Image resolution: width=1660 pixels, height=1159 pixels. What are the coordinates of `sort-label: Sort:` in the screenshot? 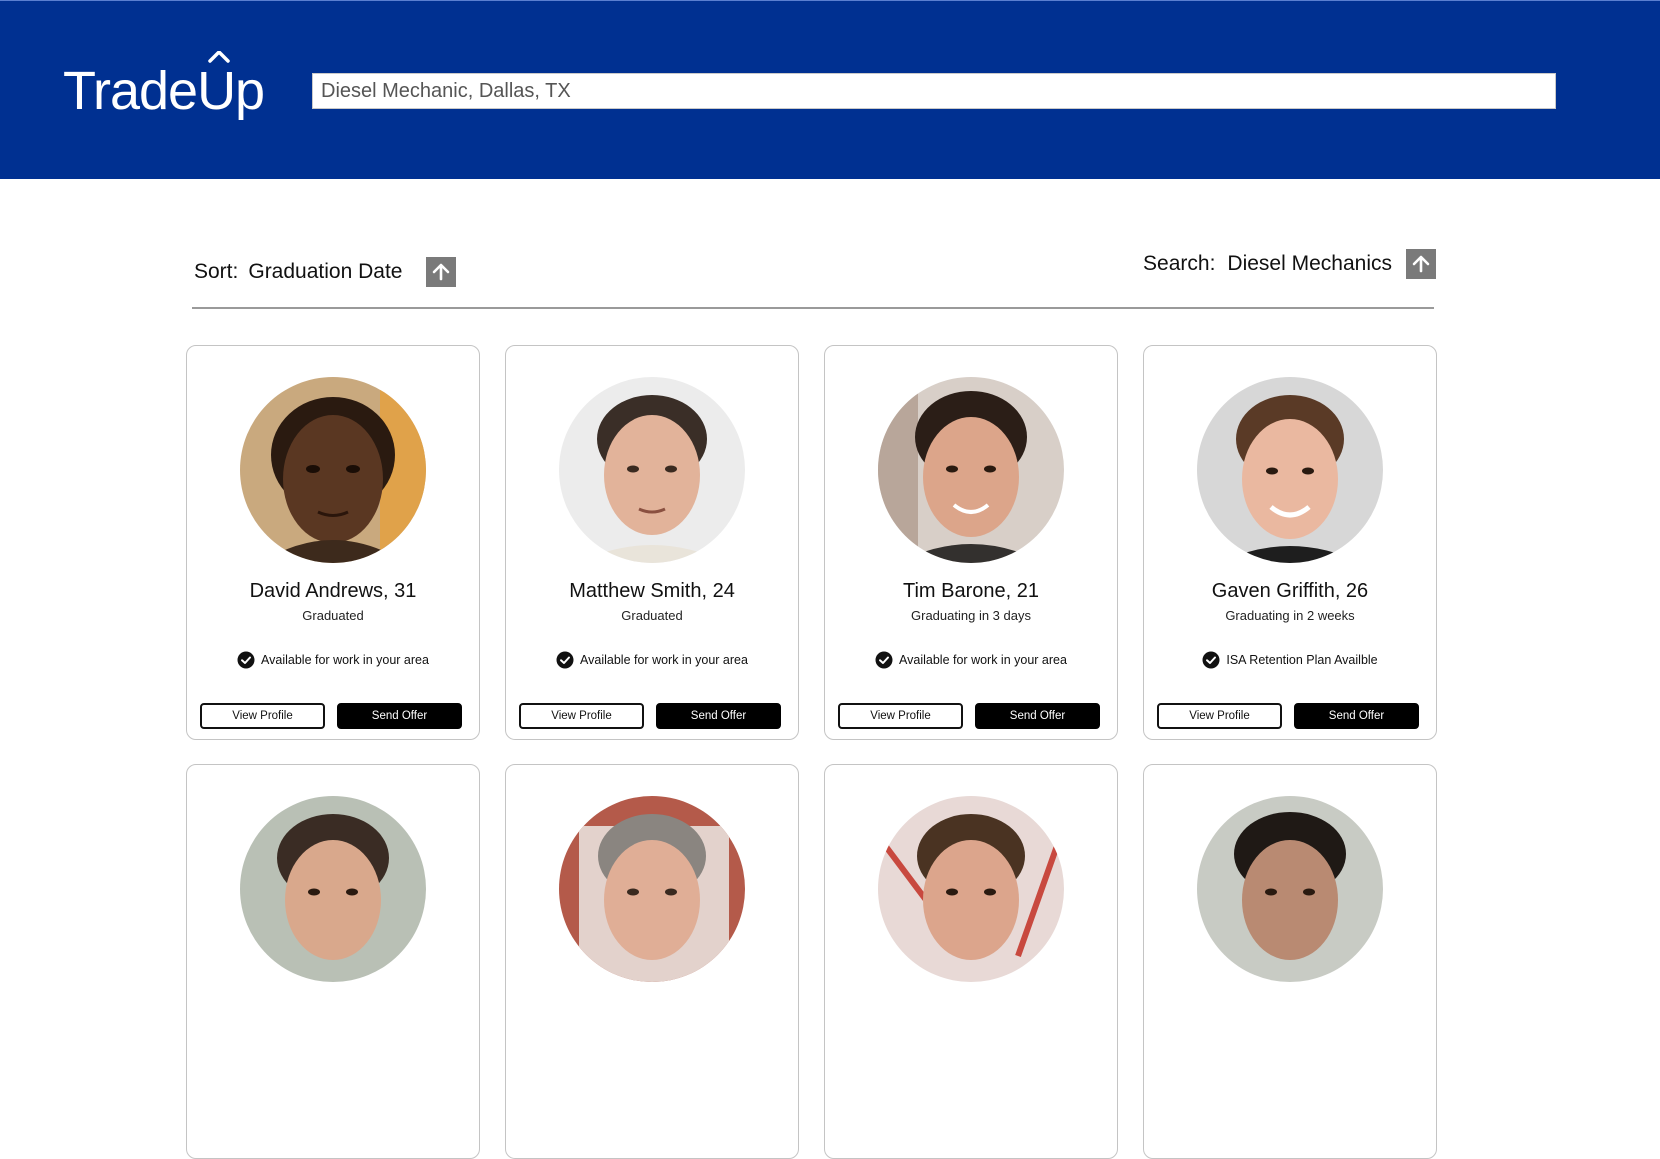 It's located at (216, 271).